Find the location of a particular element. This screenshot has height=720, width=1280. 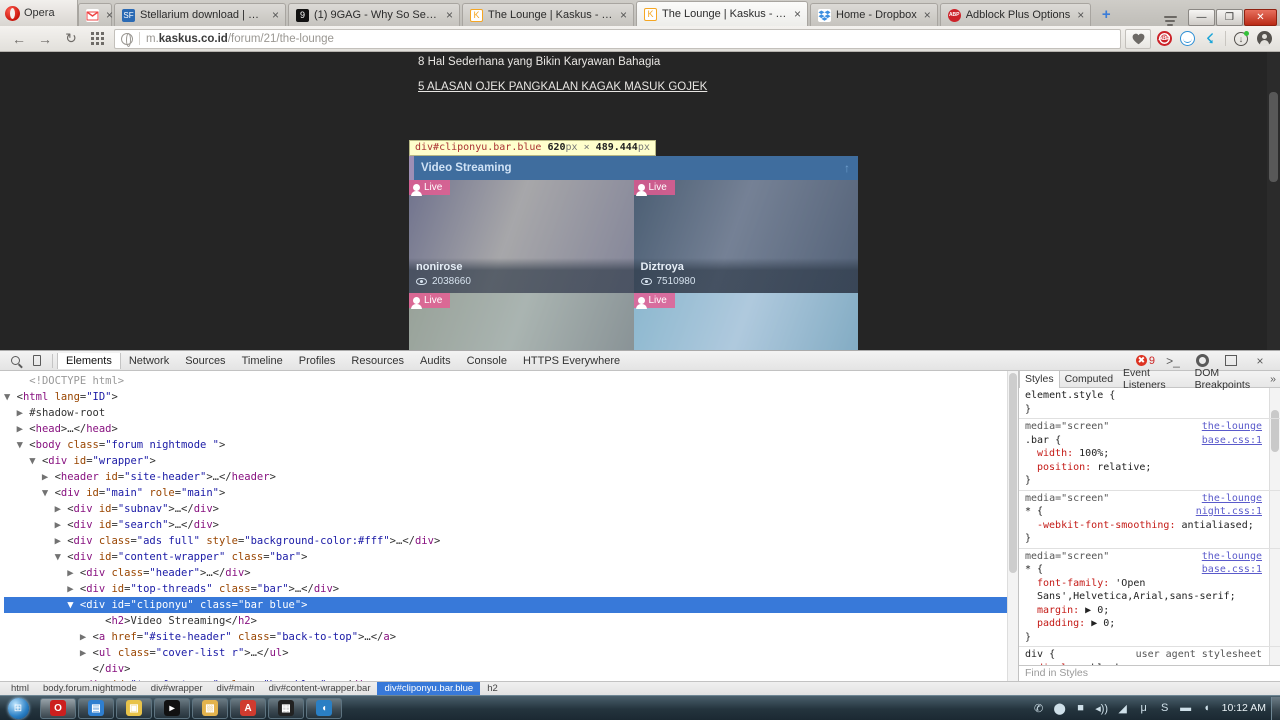

dom-node: ▶ <div id="subnav">…</div> is located at coordinates (511, 509).